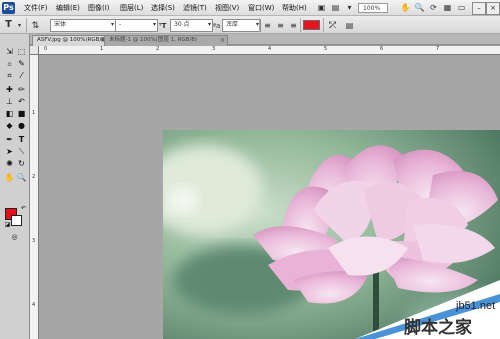 The image size is (500, 339). Describe the element at coordinates (476, 306) in the screenshot. I see `watermark-url: jb51.net` at that location.